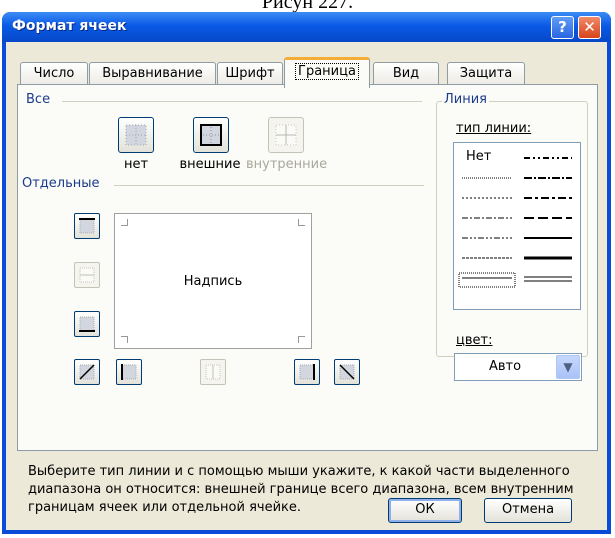 The image size is (615, 538). Describe the element at coordinates (287, 164) in the screenshot. I see `preset-inside-label: внутренние` at that location.